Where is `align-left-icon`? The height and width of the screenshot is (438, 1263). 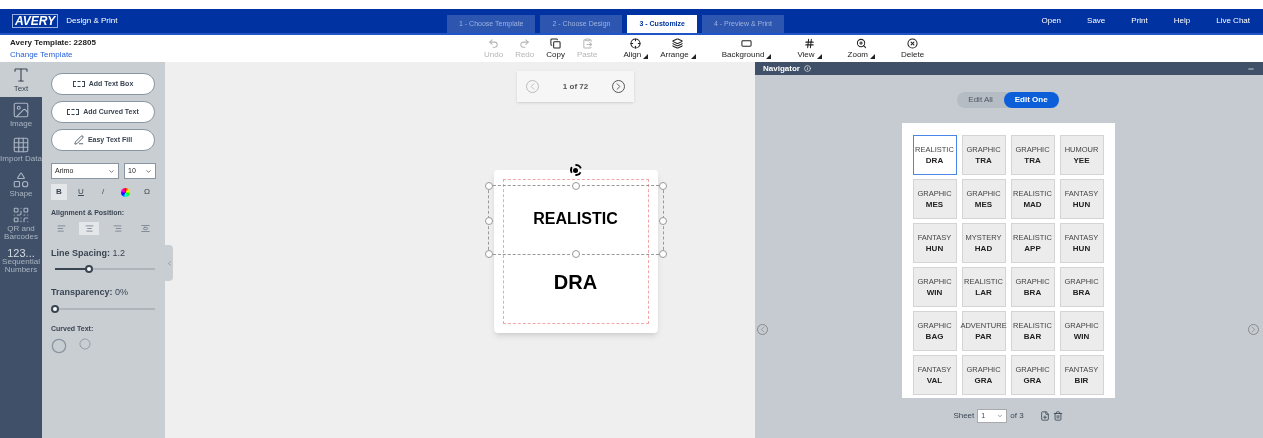
align-left-icon is located at coordinates (61, 228).